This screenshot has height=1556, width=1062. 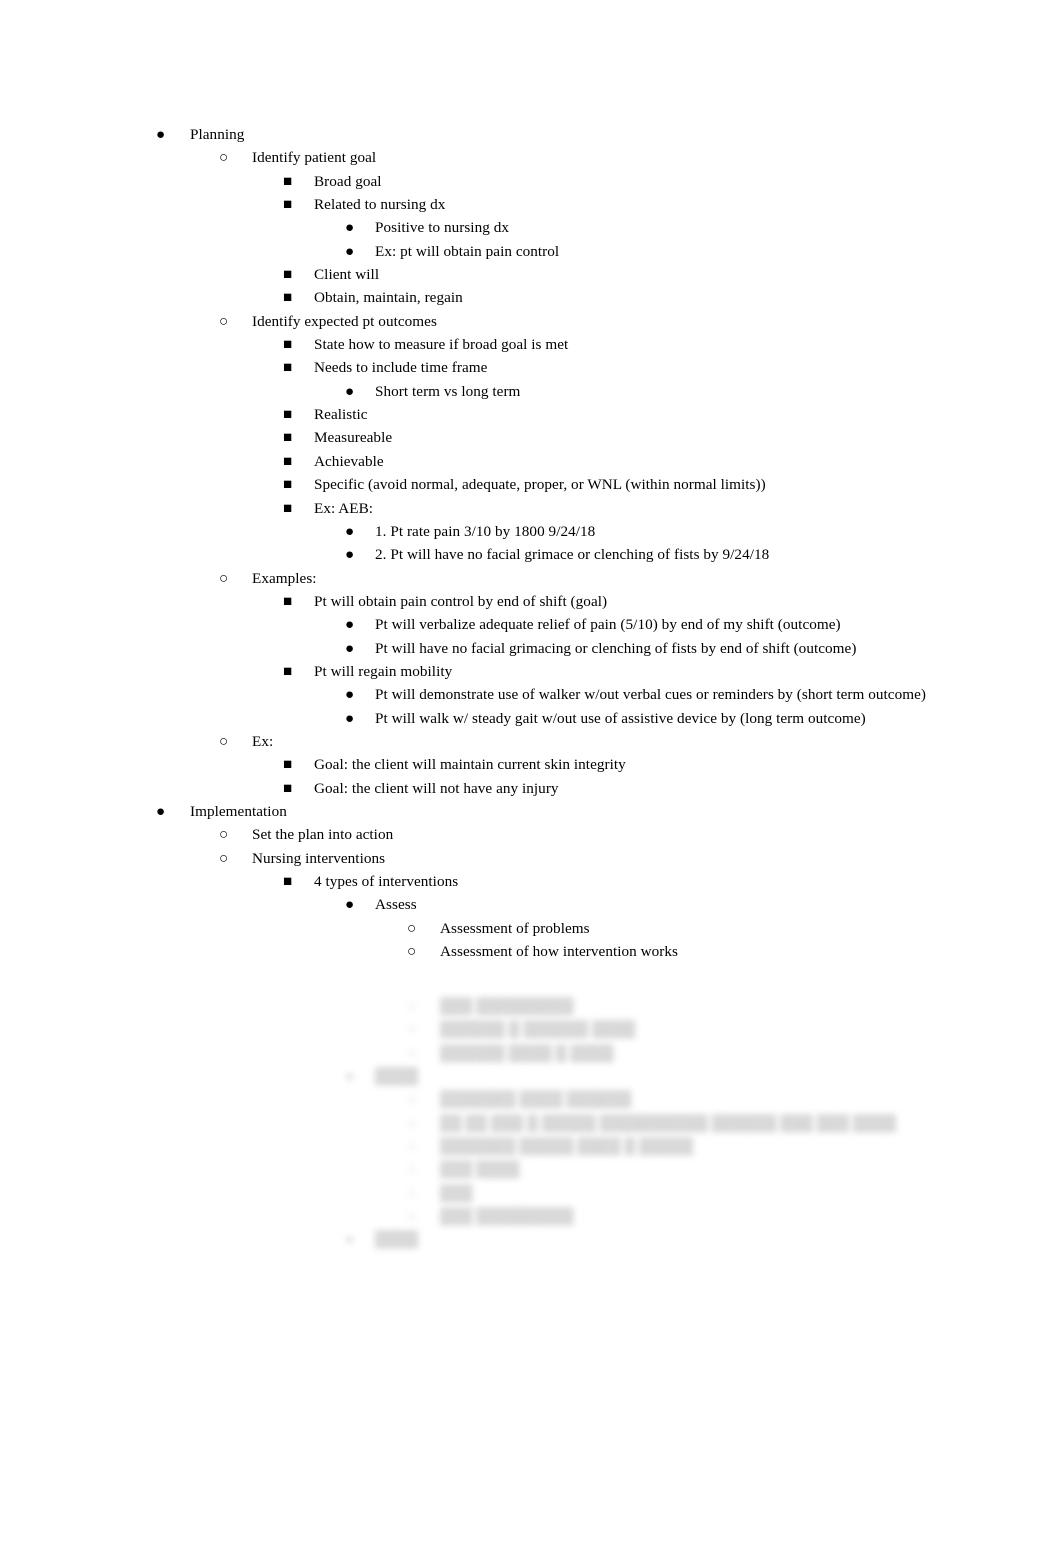 I want to click on outline-item: ○ Ex:, so click(x=531, y=741).